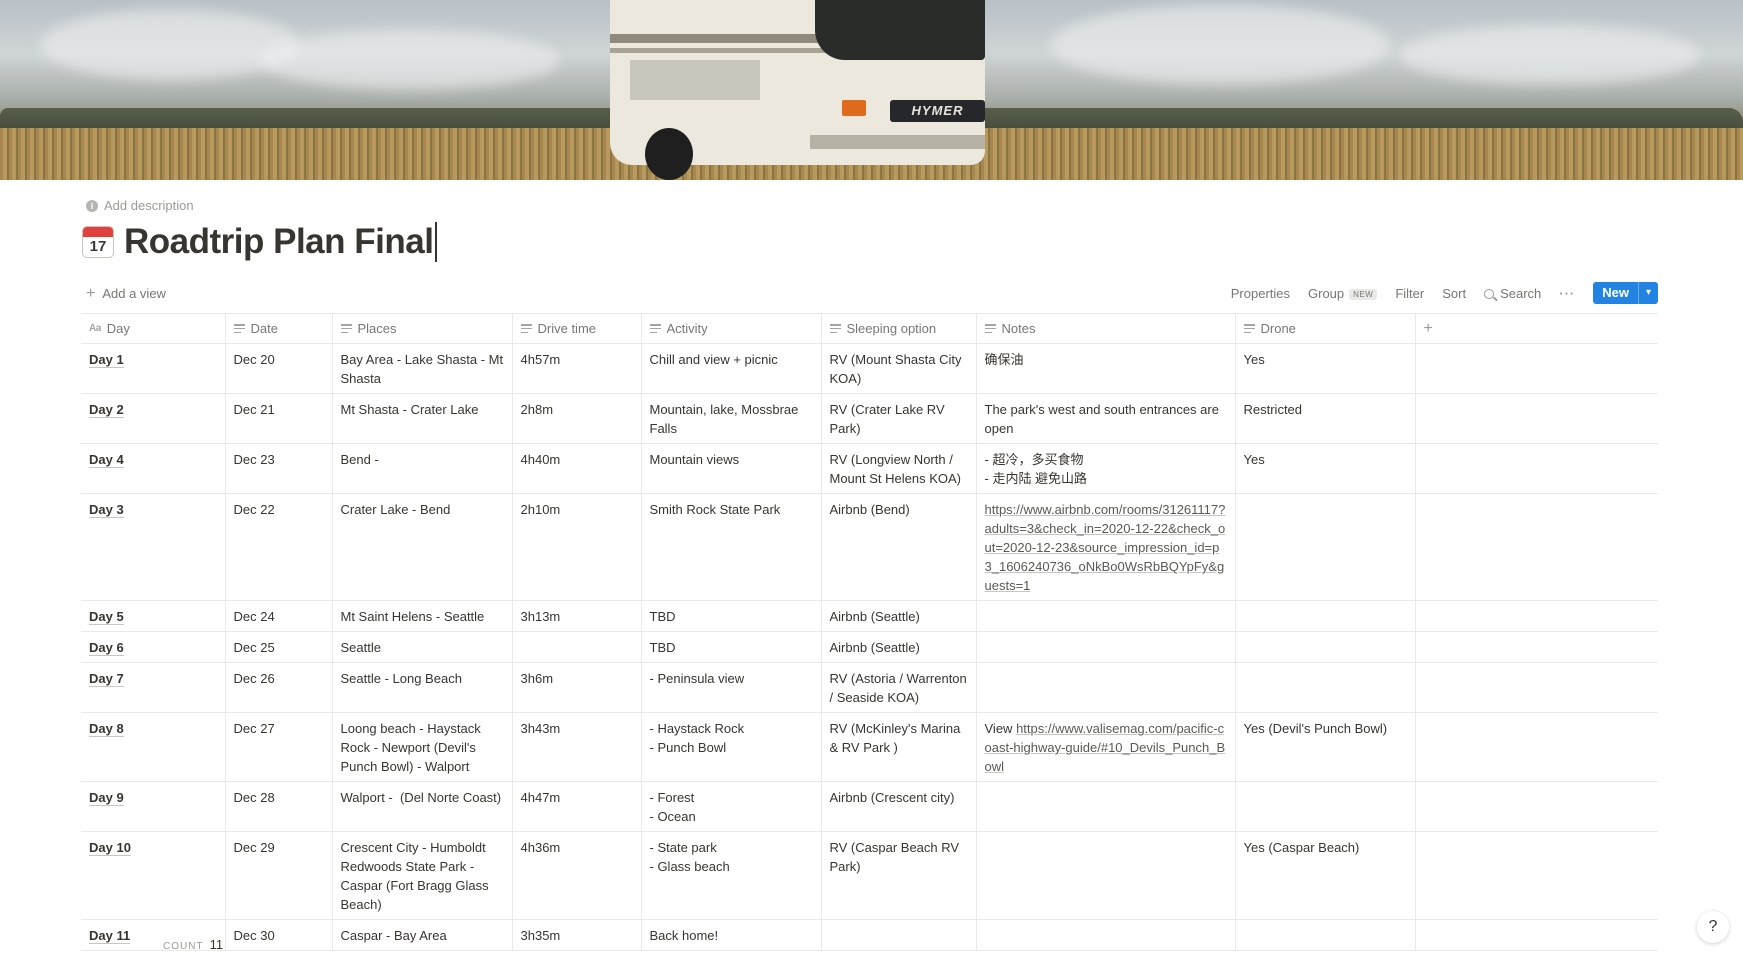  What do you see at coordinates (278, 875) in the screenshot?
I see `cell-date: Dec 29` at bounding box center [278, 875].